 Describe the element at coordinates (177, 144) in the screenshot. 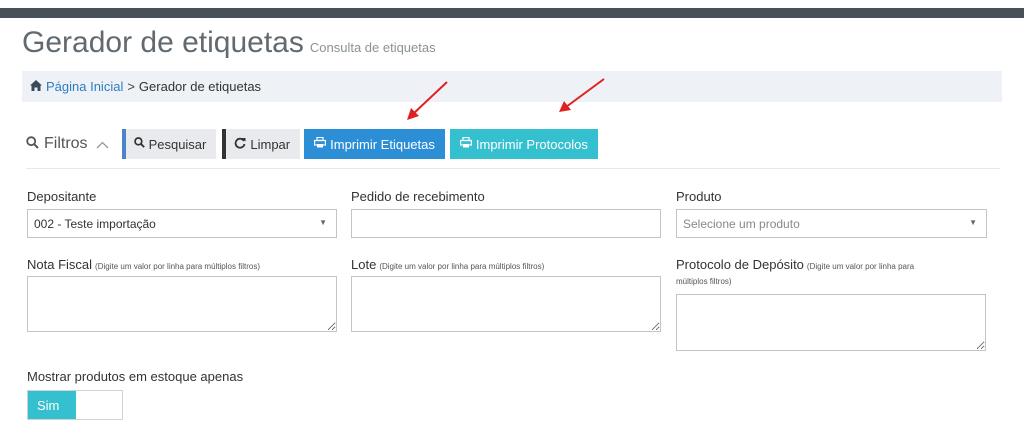

I see `search-button-label: Pesquisar` at that location.